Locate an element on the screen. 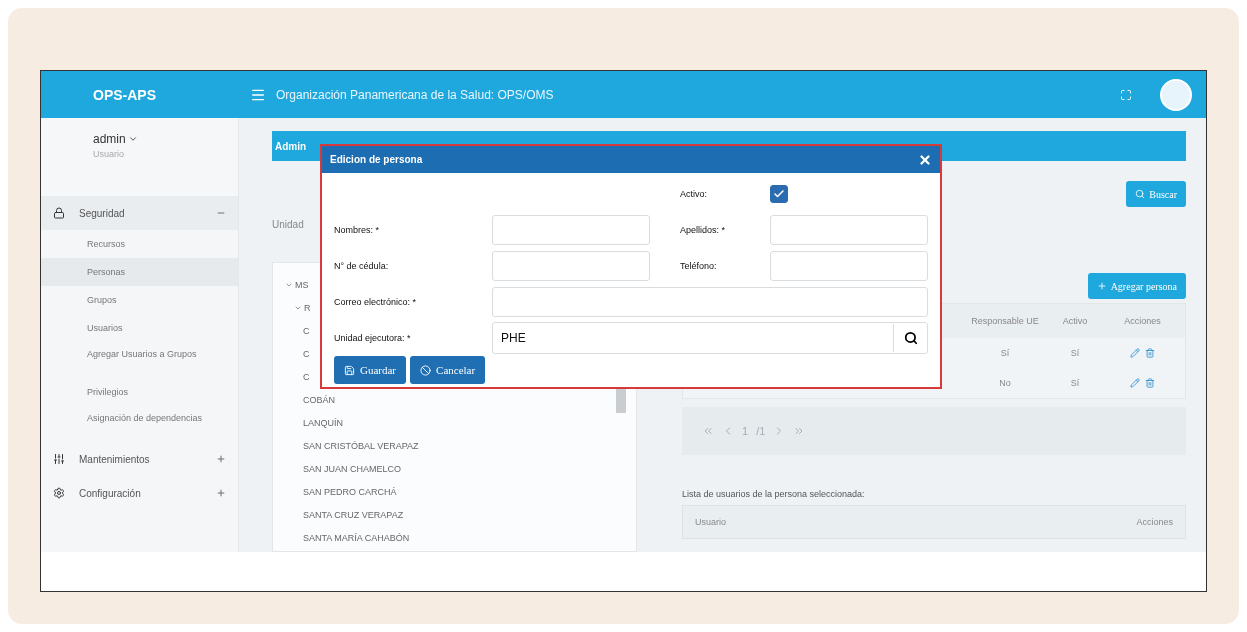 This screenshot has width=1247, height=632. menu-subitem: Asignación de dependencias is located at coordinates (139, 424).